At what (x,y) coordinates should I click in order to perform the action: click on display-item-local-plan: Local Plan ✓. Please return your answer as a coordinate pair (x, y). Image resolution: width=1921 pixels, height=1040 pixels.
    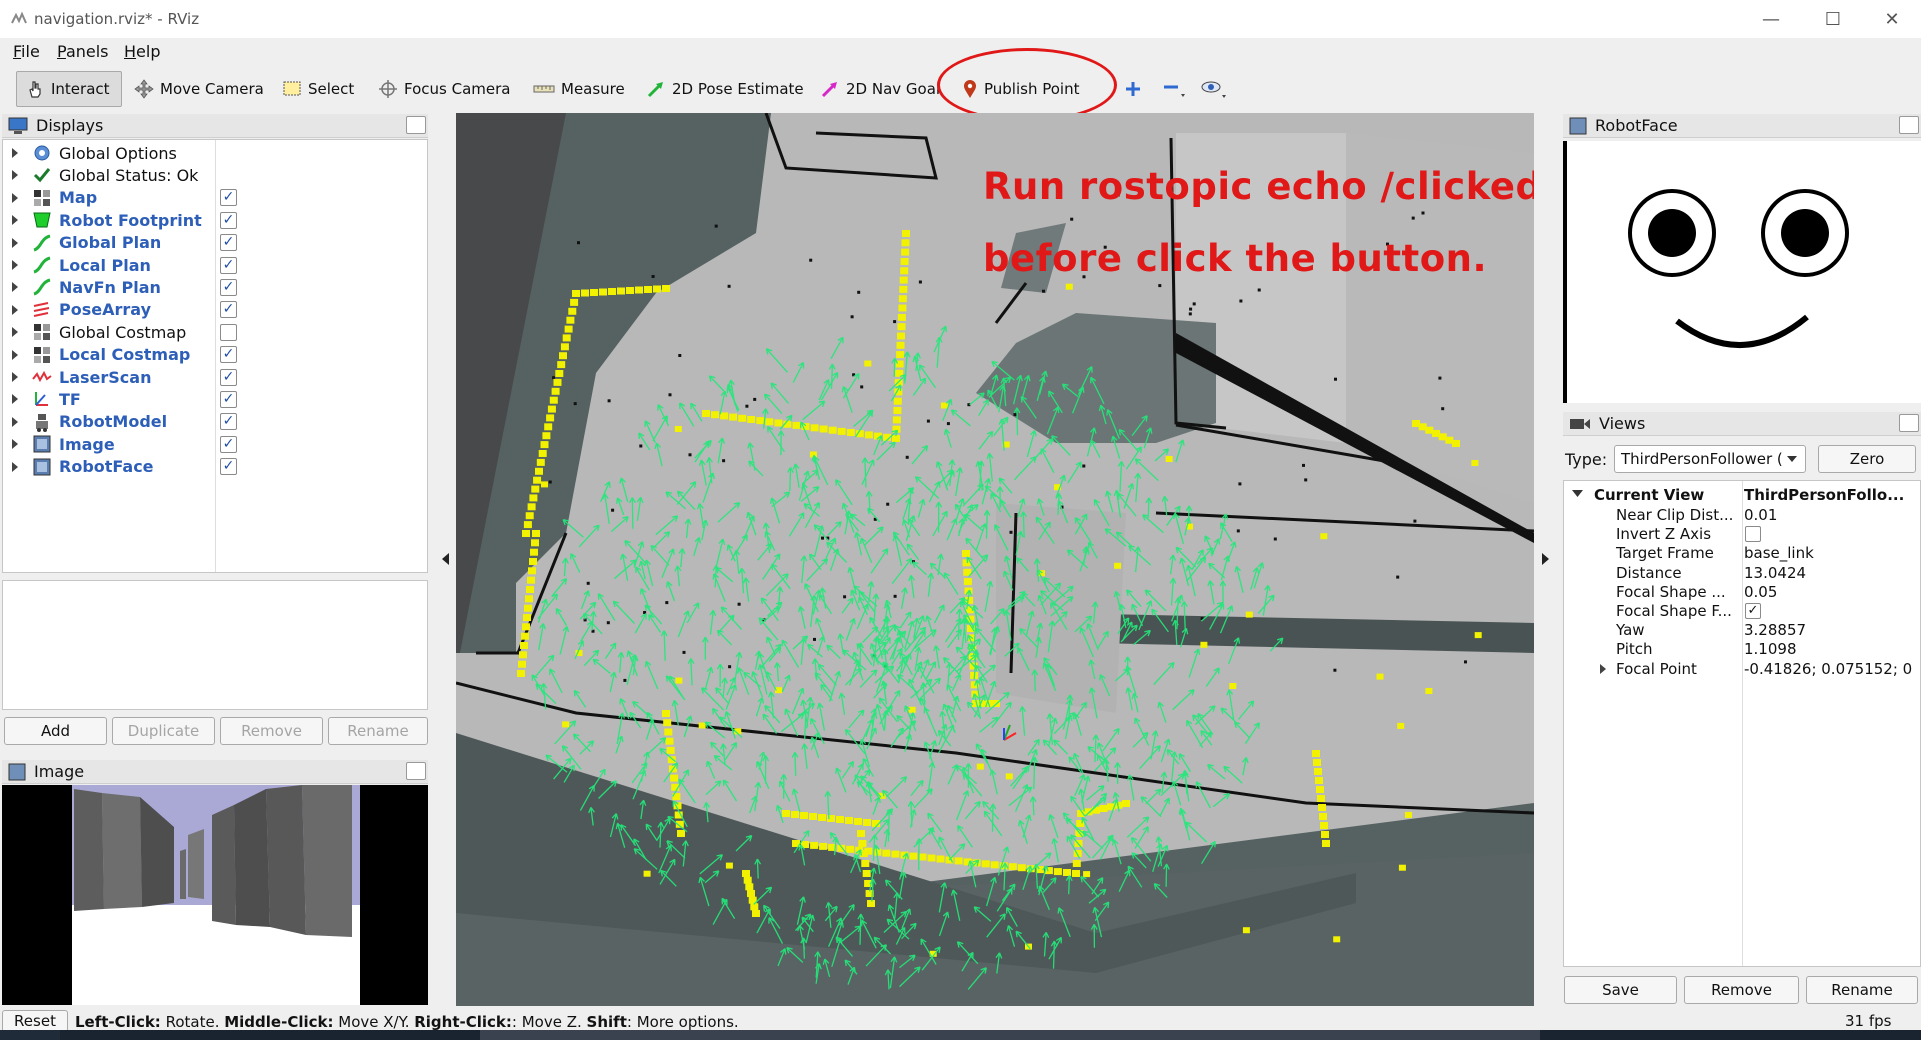
    Looking at the image, I should click on (213, 265).